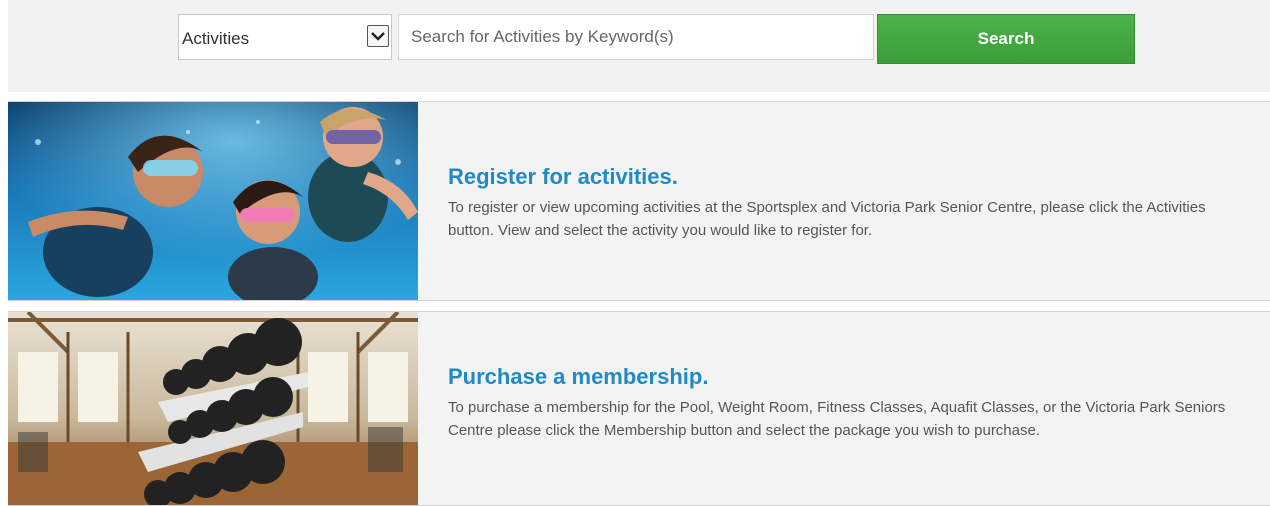 Image resolution: width=1270 pixels, height=506 pixels. I want to click on children-swimming-underwater-photo, so click(213, 201).